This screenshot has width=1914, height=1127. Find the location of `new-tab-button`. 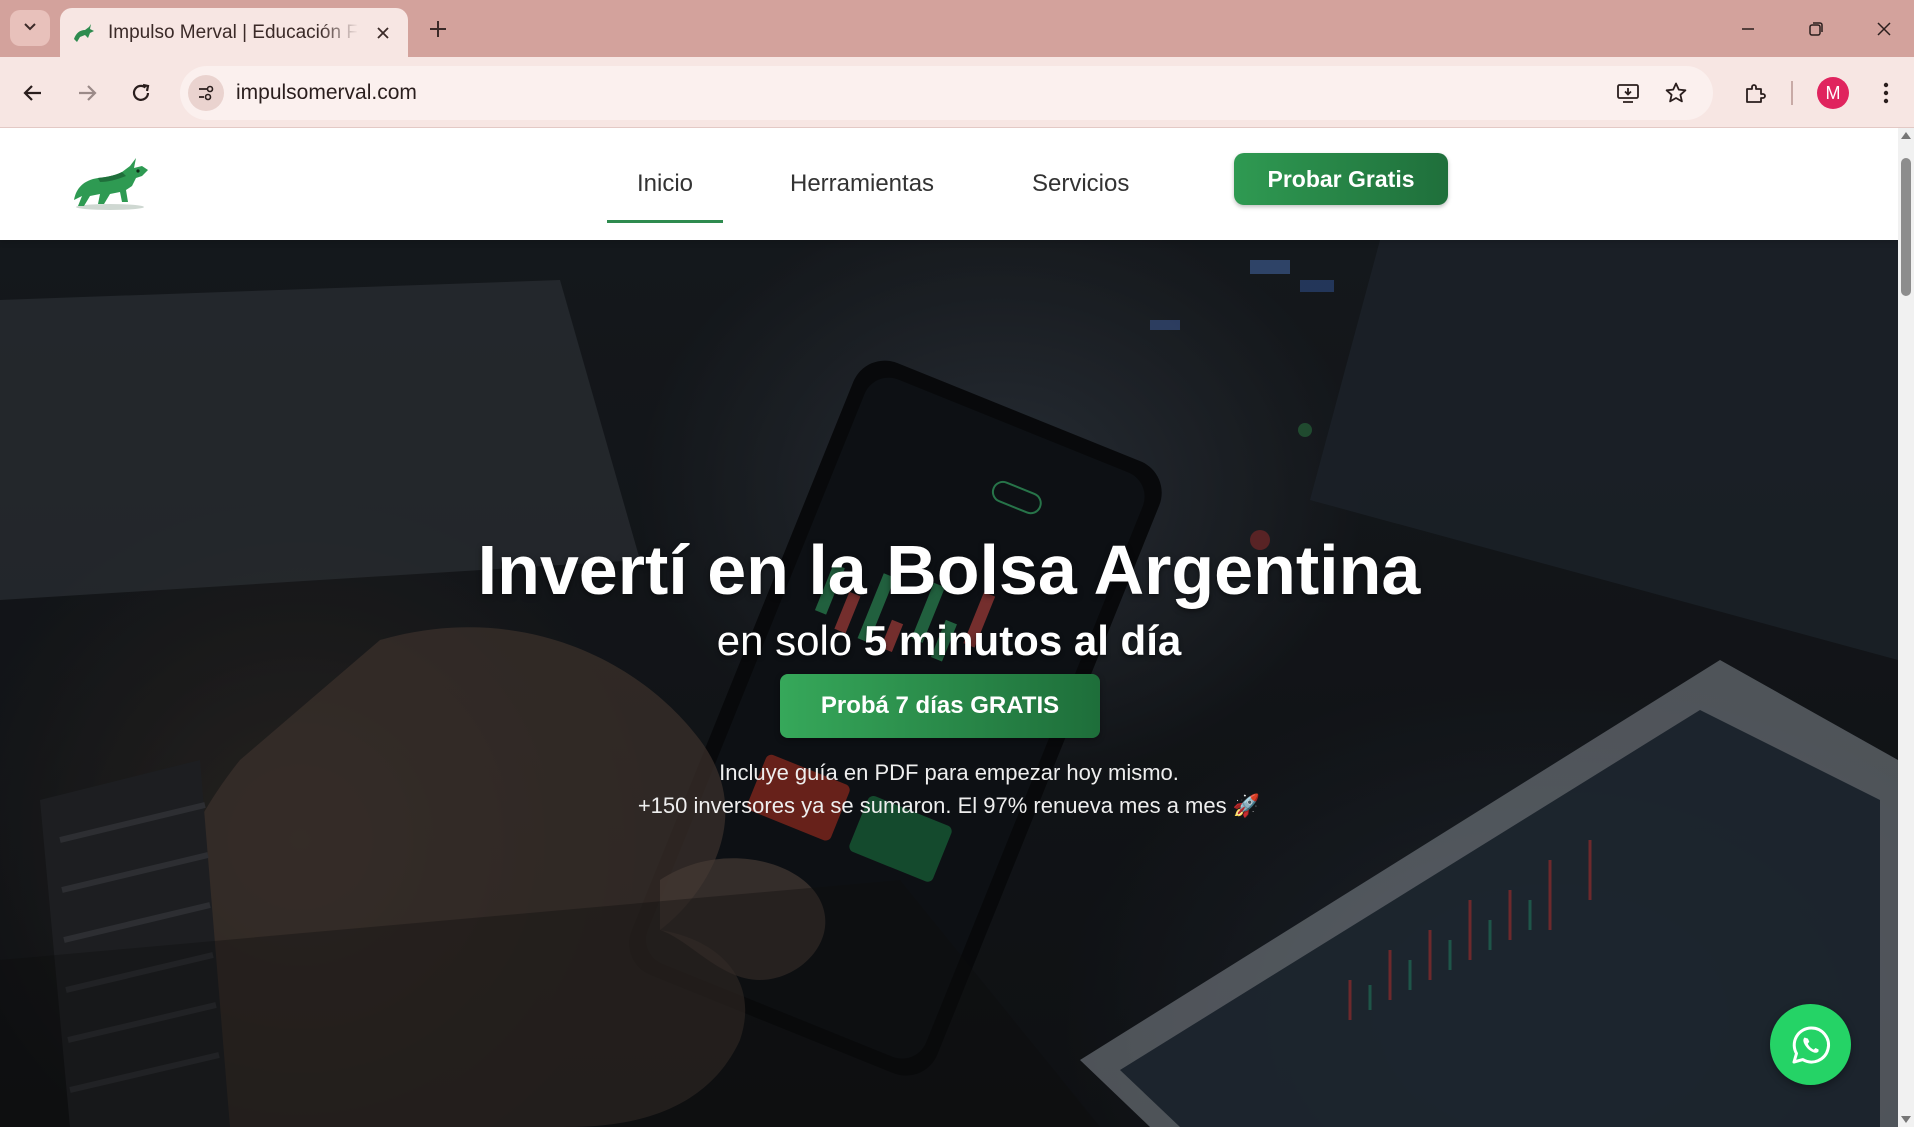

new-tab-button is located at coordinates (438, 29).